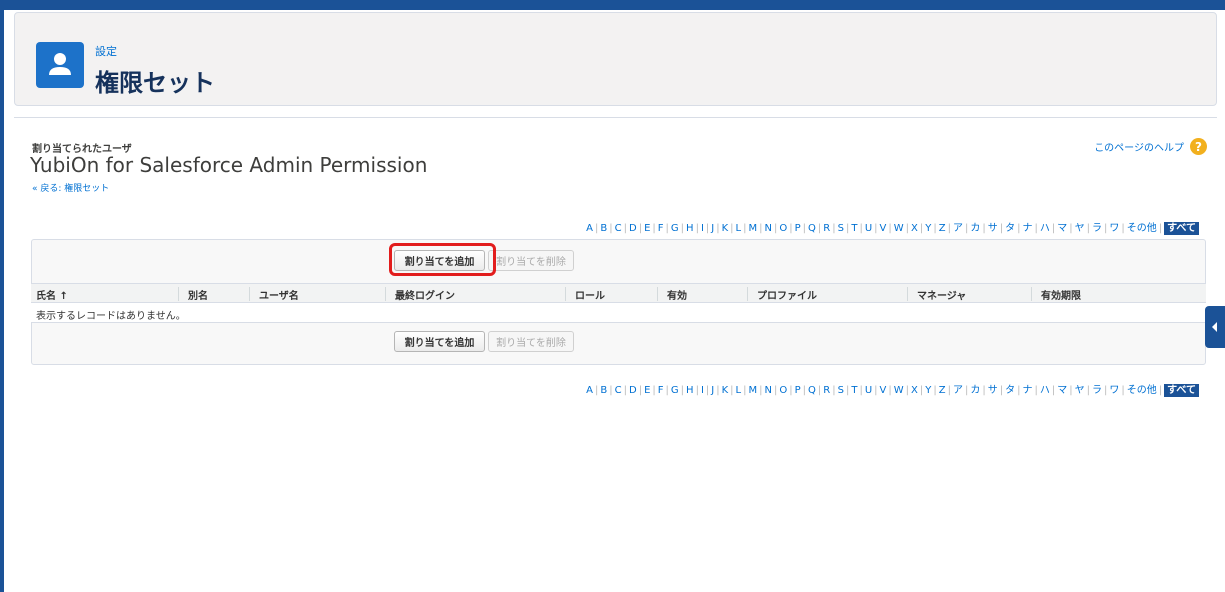 The image size is (1225, 592). Describe the element at coordinates (229, 165) in the screenshot. I see `record-title: YubiOn for Salesforce Admin Permission` at that location.